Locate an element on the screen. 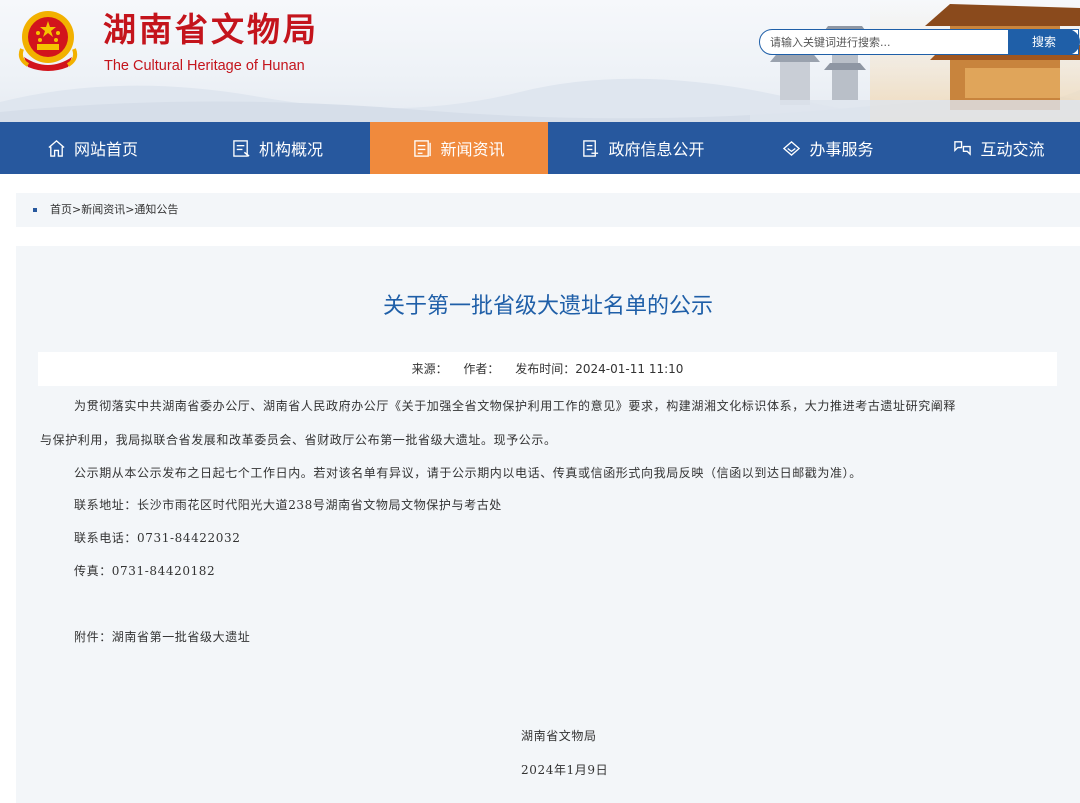  main-nav: 网站首页 机构概况 新闻资讯 政府信息公开 办事服务 互动交流 is located at coordinates (540, 148).